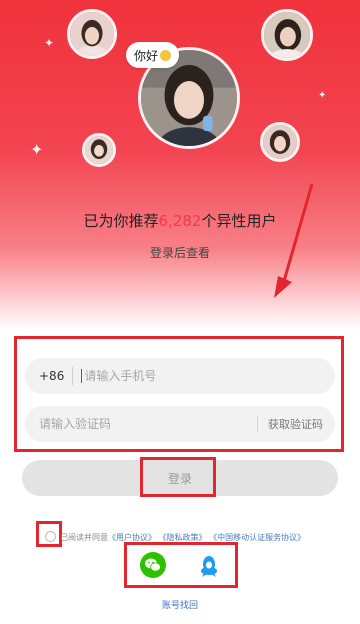 The image size is (360, 624). I want to click on annotation-box-login, so click(178, 477).